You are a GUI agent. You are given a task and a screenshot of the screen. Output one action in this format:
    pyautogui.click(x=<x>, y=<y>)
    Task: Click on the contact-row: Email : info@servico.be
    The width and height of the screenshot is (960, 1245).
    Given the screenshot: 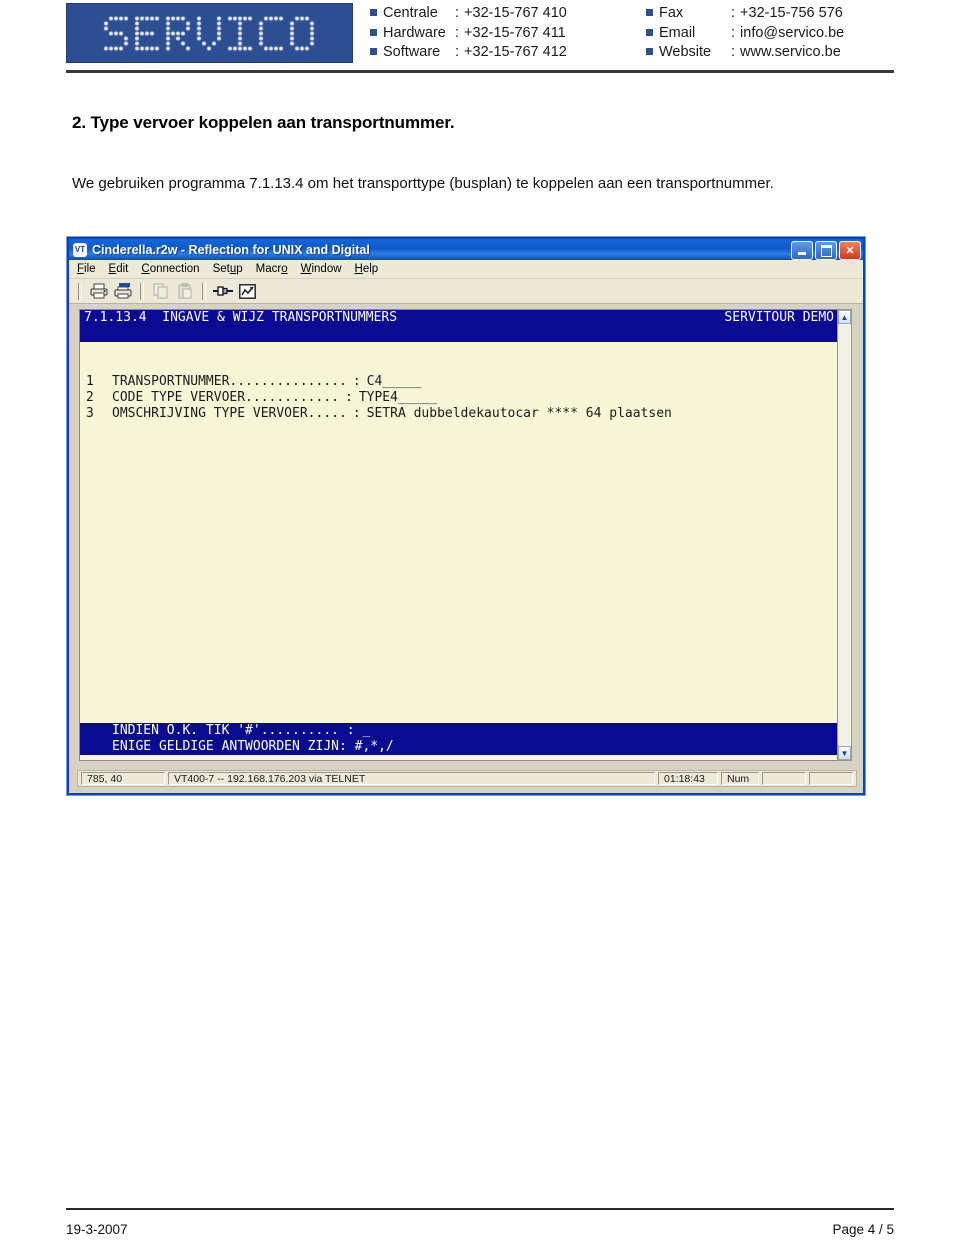 What is the action you would take?
    pyautogui.click(x=745, y=34)
    